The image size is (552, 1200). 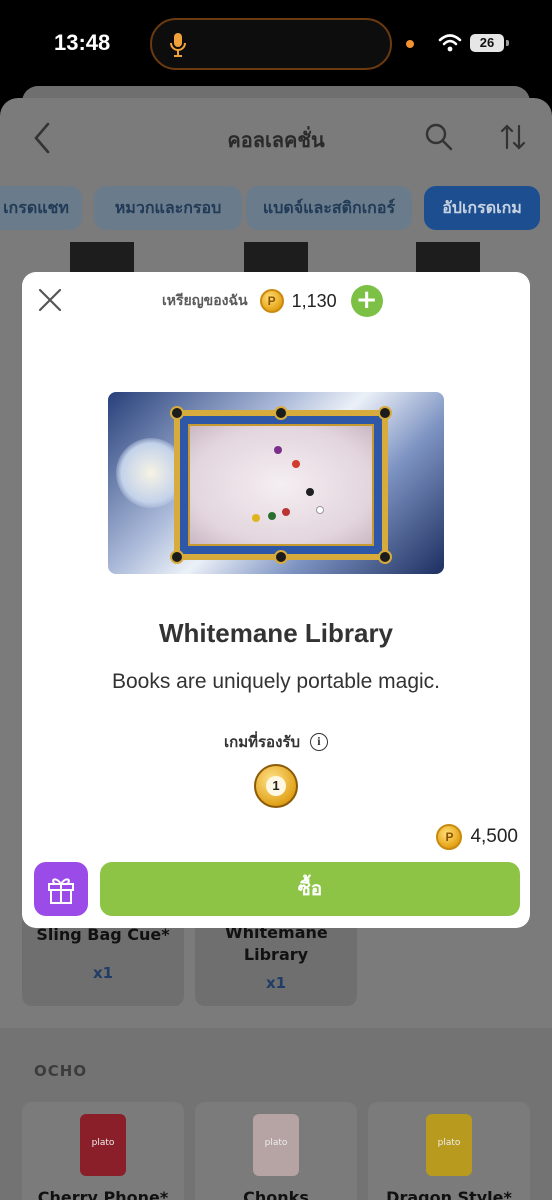 What do you see at coordinates (320, 510) in the screenshot?
I see `cue-ball` at bounding box center [320, 510].